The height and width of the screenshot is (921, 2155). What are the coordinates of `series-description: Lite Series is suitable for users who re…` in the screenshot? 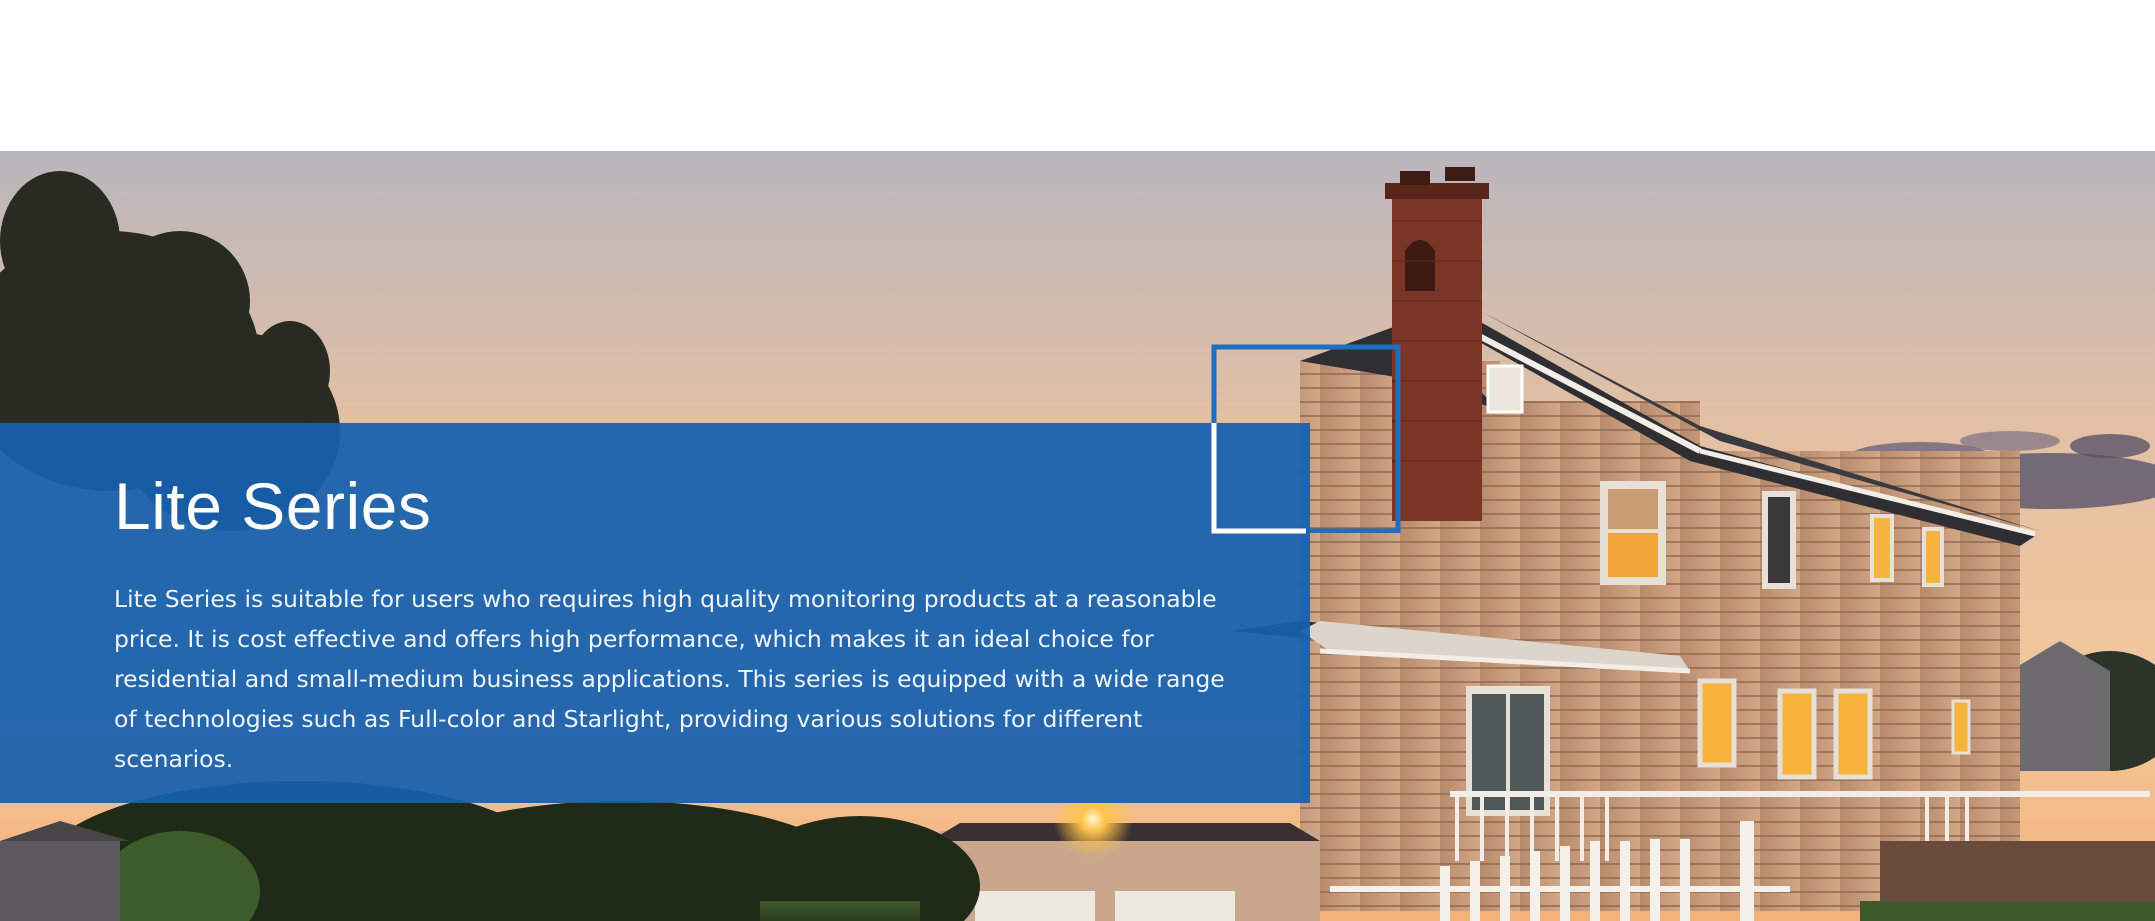 It's located at (669, 679).